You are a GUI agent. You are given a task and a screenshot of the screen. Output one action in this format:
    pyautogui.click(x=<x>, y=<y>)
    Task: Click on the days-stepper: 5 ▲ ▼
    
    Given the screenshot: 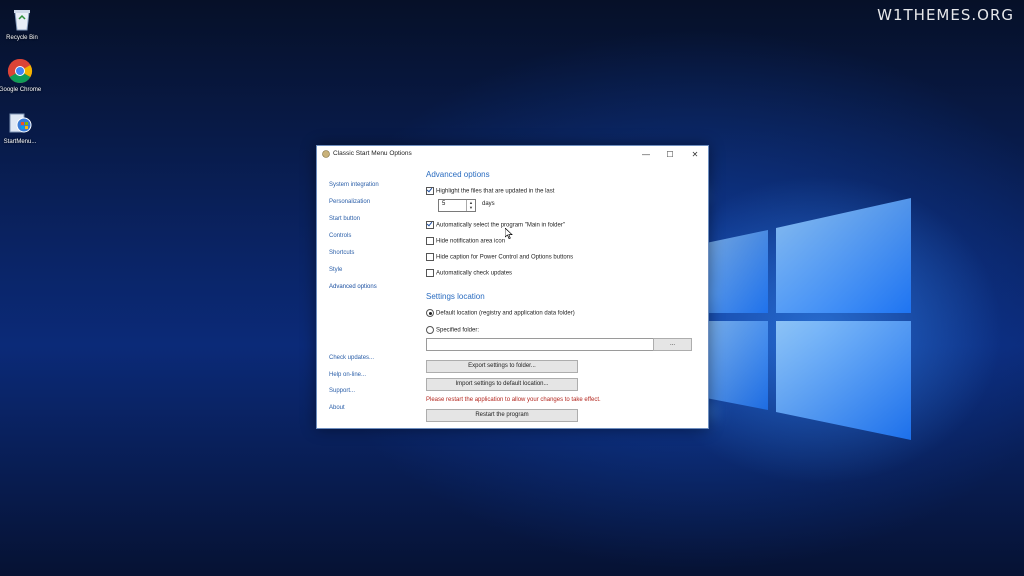 What is the action you would take?
    pyautogui.click(x=457, y=205)
    